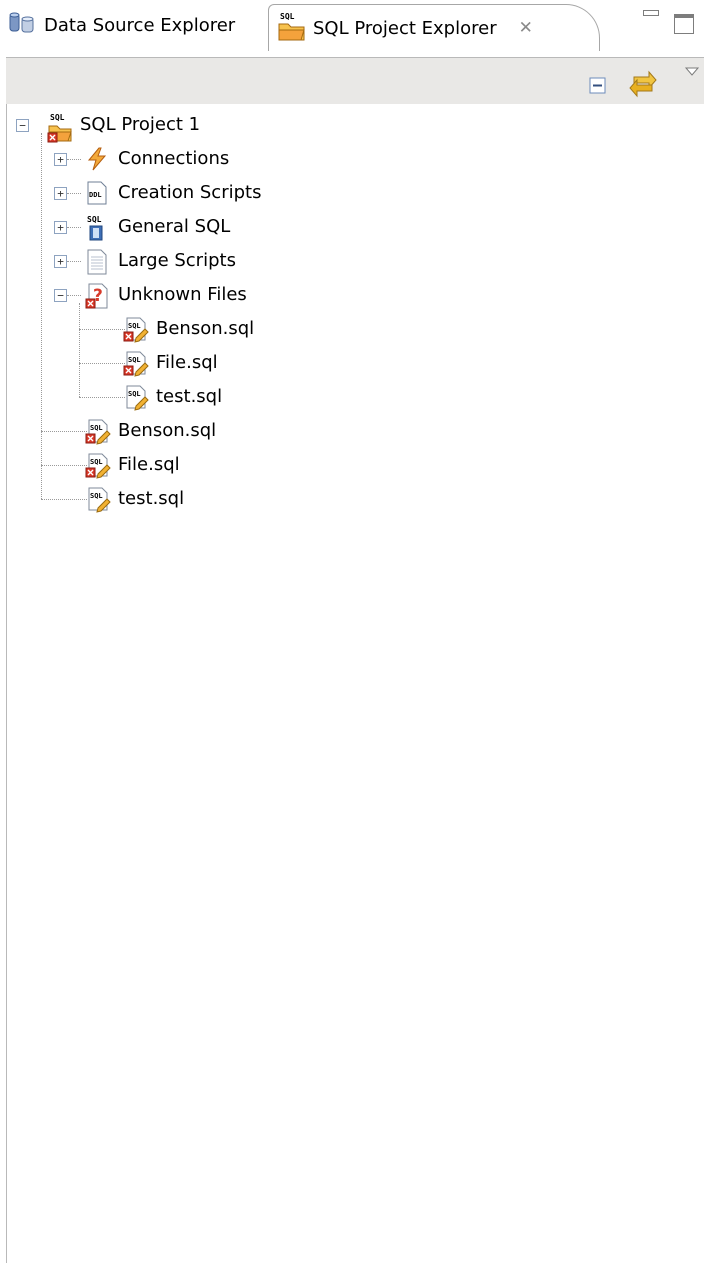 The image size is (704, 1263). I want to click on tree-item-label: Connections, so click(174, 158).